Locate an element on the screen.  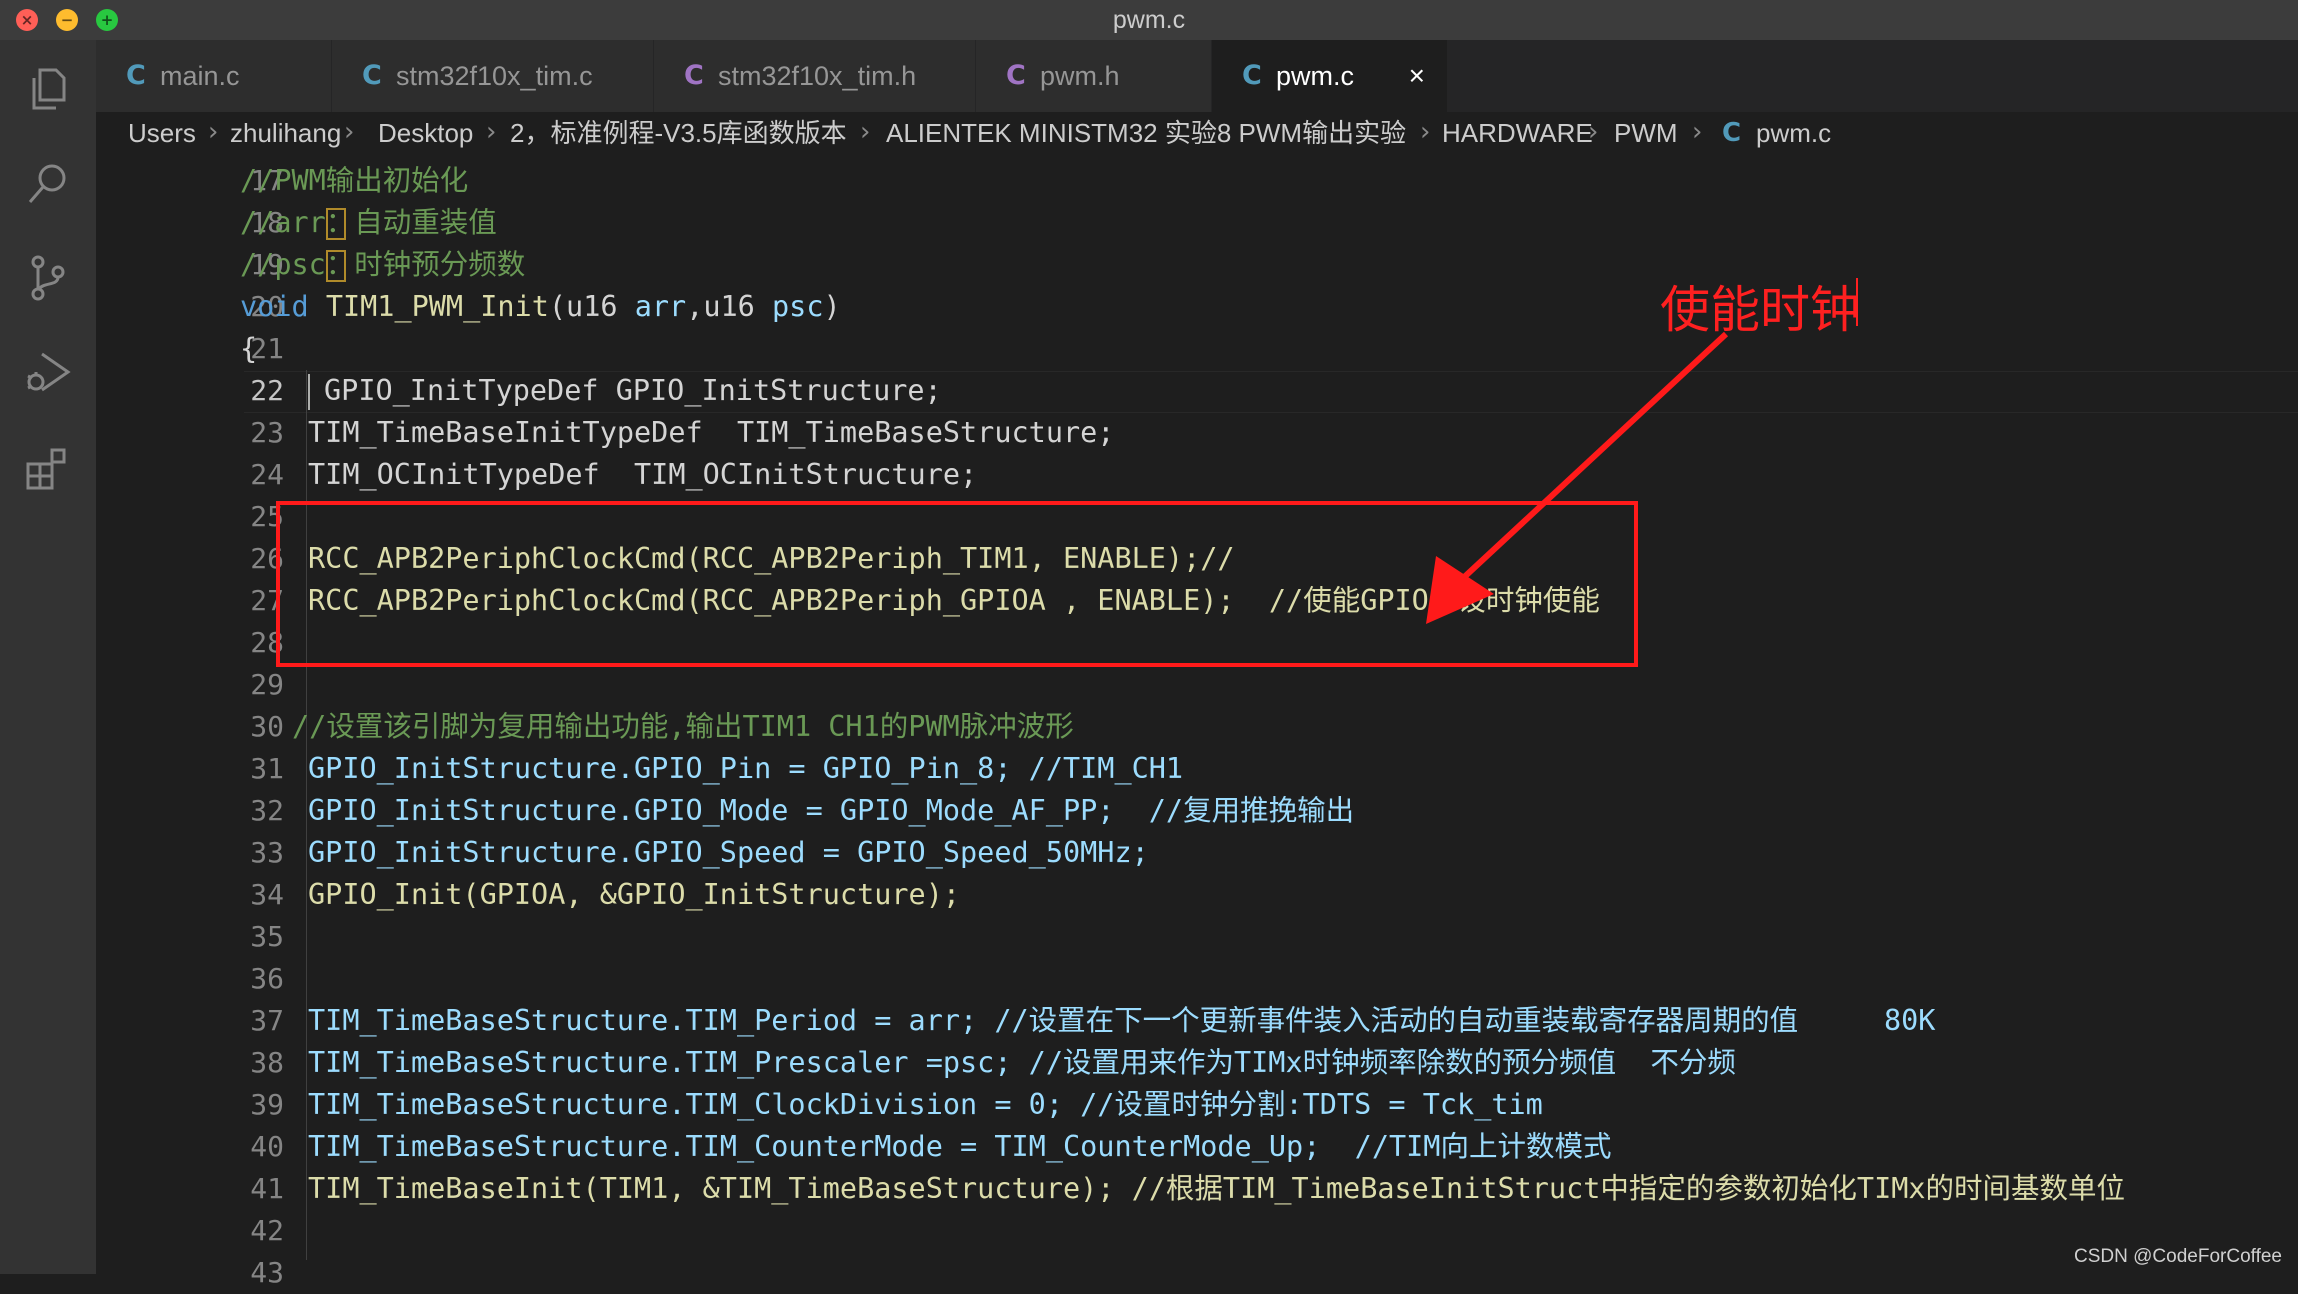
tab-stm32f10x-tim-h: C stm32f10x_tim.h is located at coordinates (815, 76).